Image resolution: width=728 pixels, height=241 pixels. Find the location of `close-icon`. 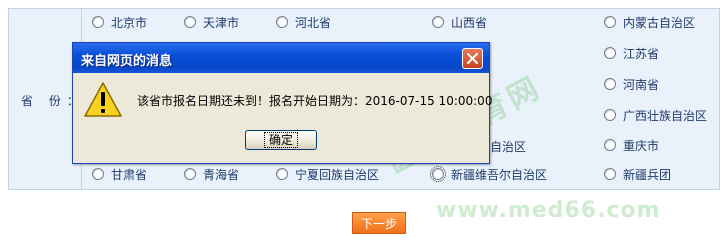

close-icon is located at coordinates (472, 58).